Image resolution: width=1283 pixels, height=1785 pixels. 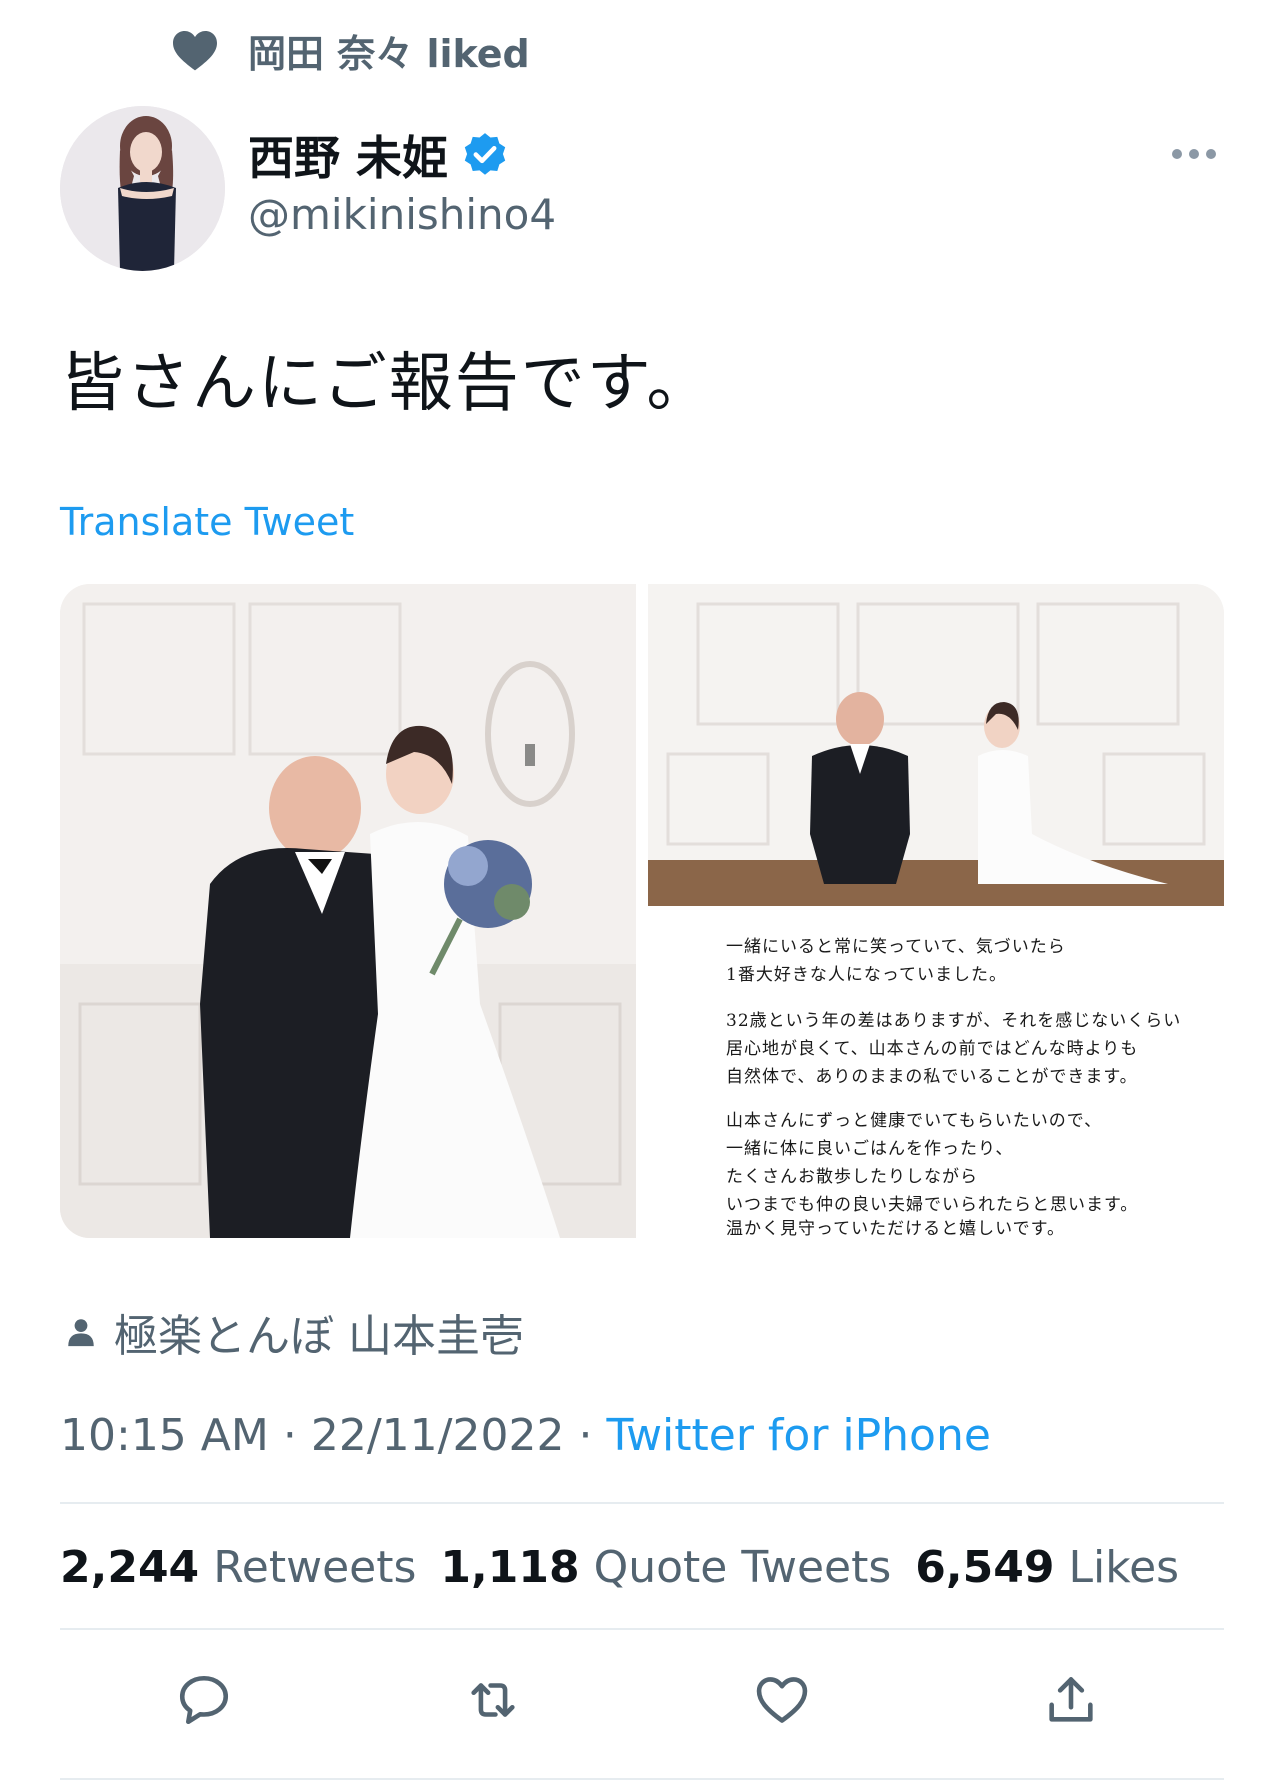 I want to click on author-handle: @mikinishino4, so click(x=402, y=214).